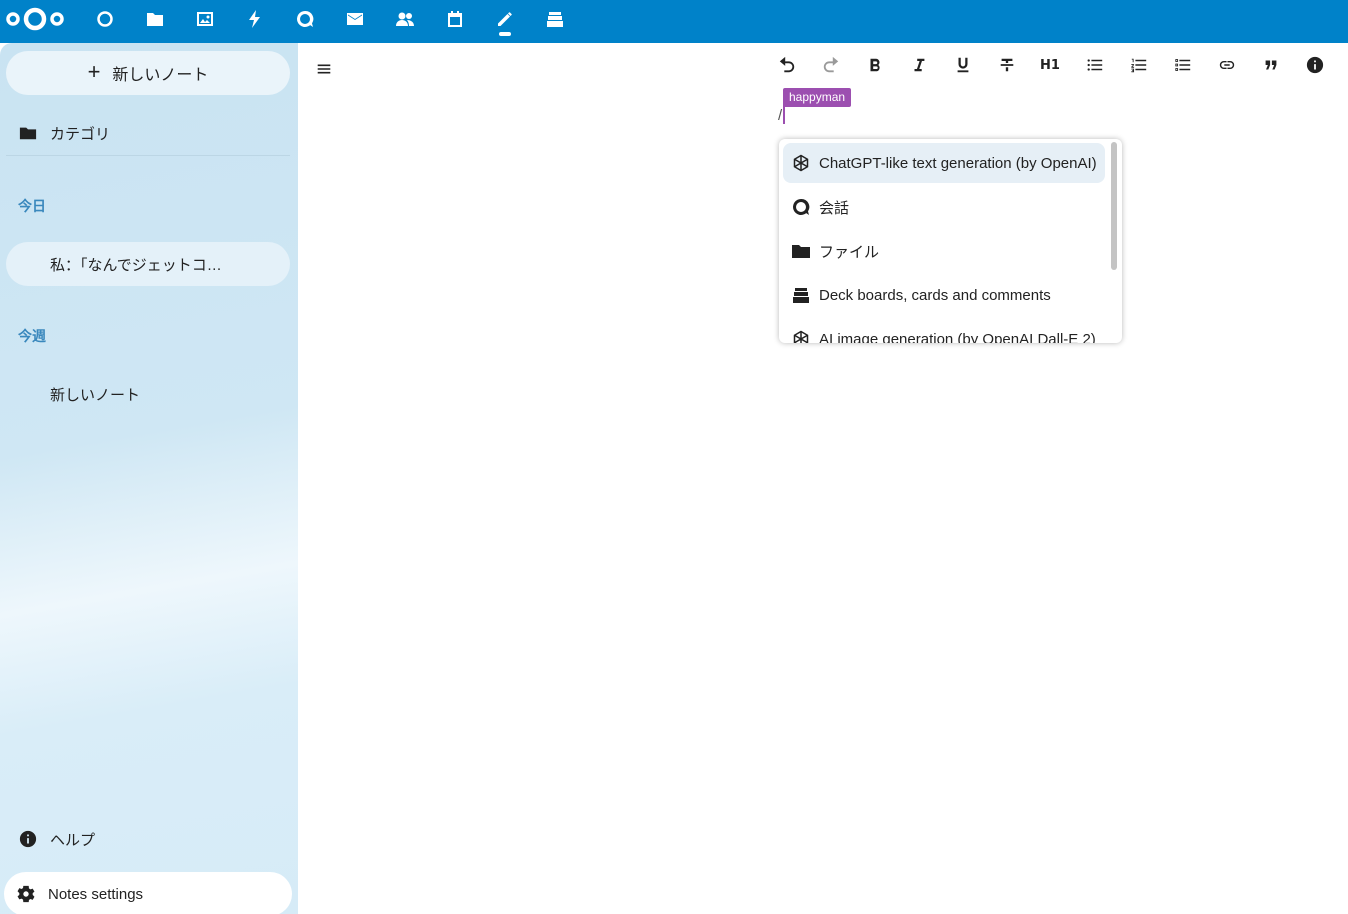  I want to click on suggestion-label: 会話, so click(834, 208).